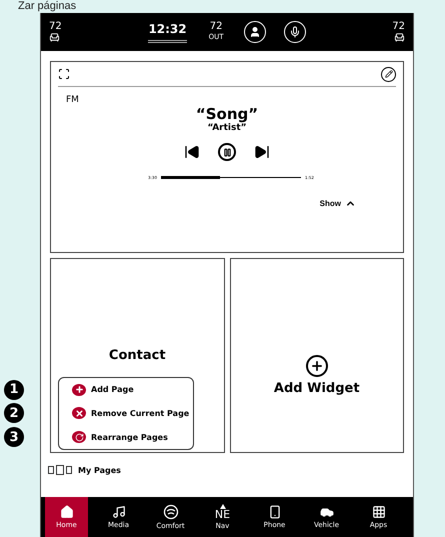 The width and height of the screenshot is (445, 537). Describe the element at coordinates (14, 437) in the screenshot. I see `step-number: 3` at that location.